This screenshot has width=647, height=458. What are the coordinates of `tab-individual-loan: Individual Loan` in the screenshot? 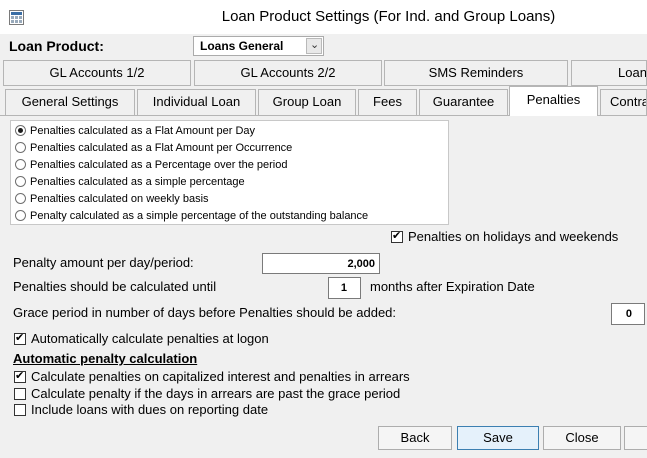 It's located at (196, 102).